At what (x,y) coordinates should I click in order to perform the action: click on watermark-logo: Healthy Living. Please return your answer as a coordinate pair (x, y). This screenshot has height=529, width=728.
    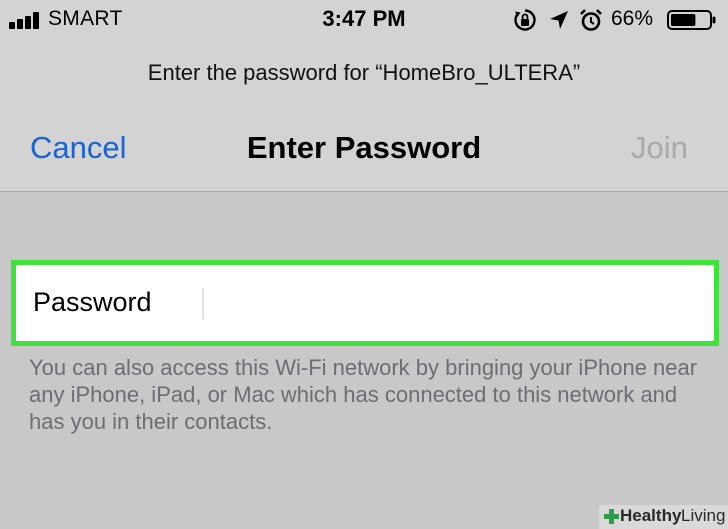
    Looking at the image, I should click on (663, 517).